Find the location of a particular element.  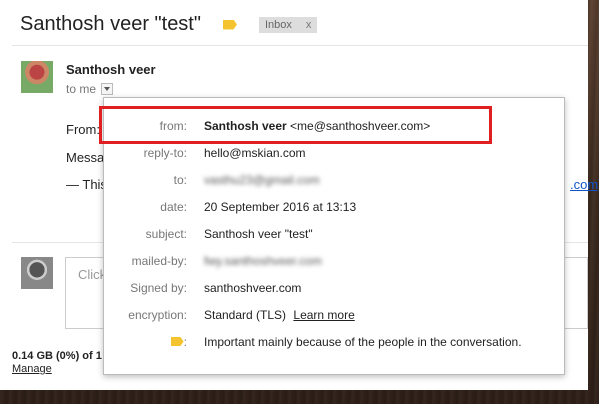

detail-label: date: is located at coordinates (173, 207).